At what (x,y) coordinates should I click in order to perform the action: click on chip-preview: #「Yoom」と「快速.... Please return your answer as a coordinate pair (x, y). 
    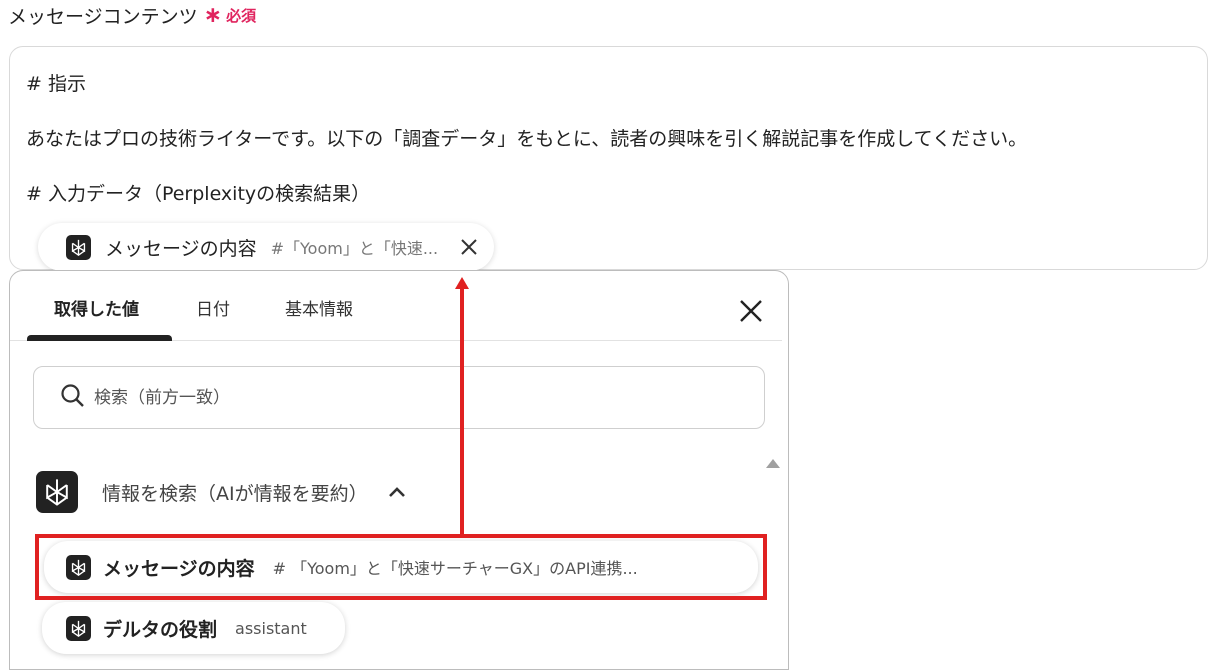
    Looking at the image, I should click on (354, 248).